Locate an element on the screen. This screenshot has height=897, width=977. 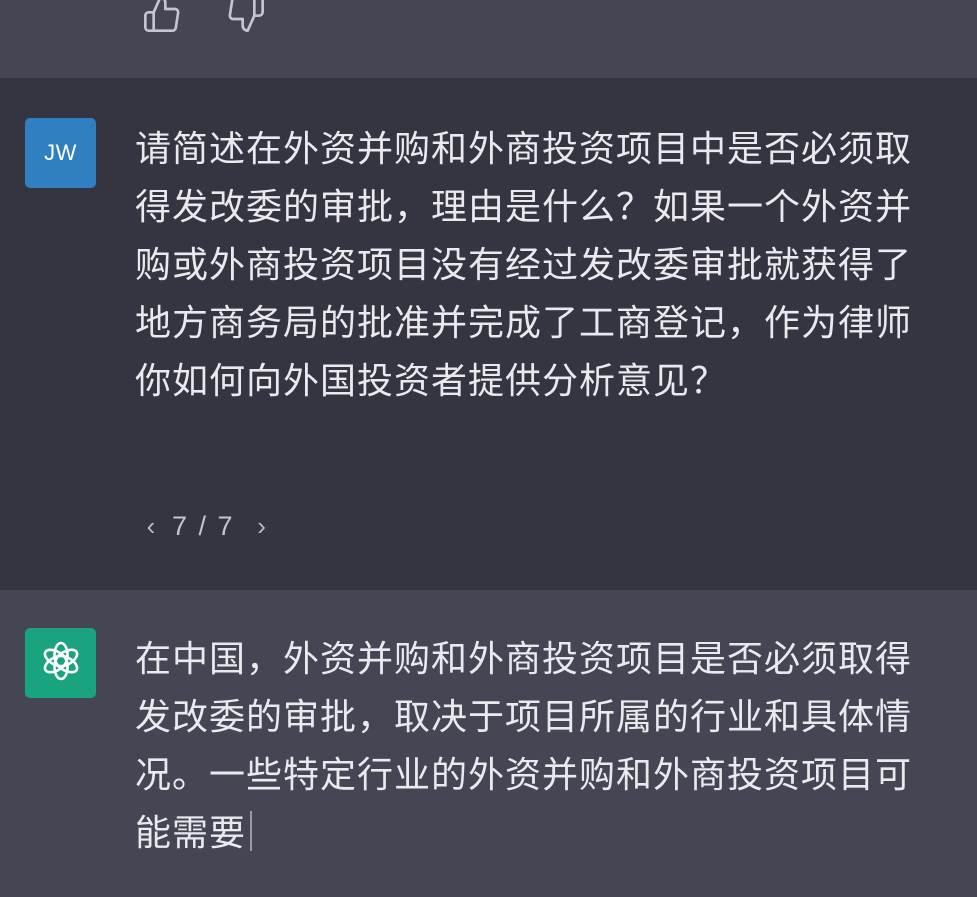
previous-message-feedback-bar is located at coordinates (488, 39).